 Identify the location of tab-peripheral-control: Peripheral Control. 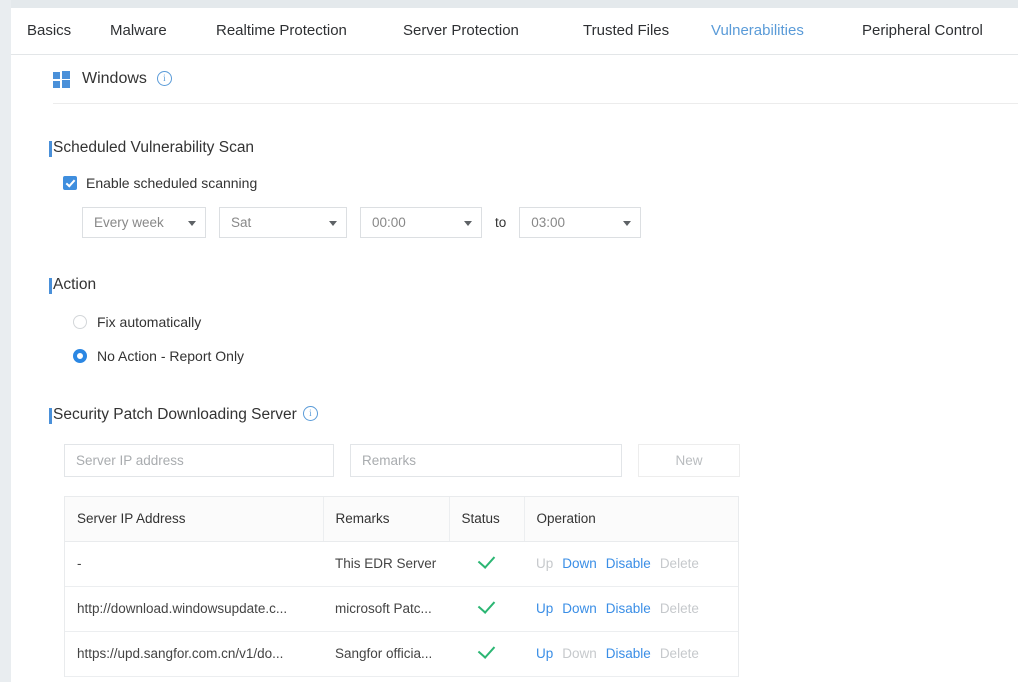
(922, 31).